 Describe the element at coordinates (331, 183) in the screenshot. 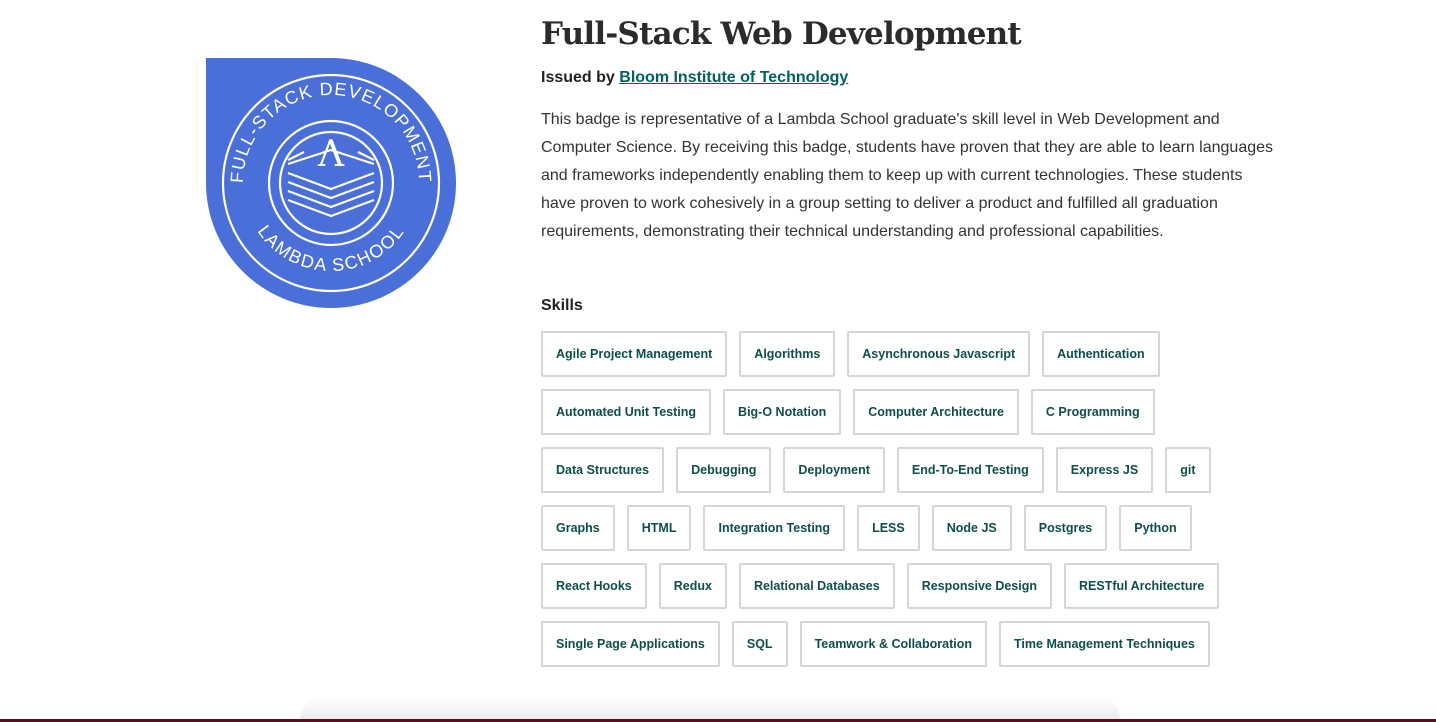

I see `badge-image: FULL-STACK DEVELOPMENT LAMBDA SCHOOL Λ` at that location.